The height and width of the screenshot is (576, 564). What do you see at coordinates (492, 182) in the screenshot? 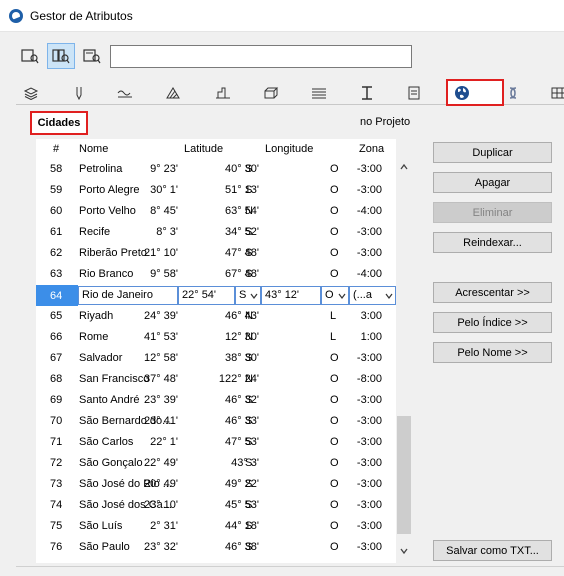
I see `clear-button: Apagar` at bounding box center [492, 182].